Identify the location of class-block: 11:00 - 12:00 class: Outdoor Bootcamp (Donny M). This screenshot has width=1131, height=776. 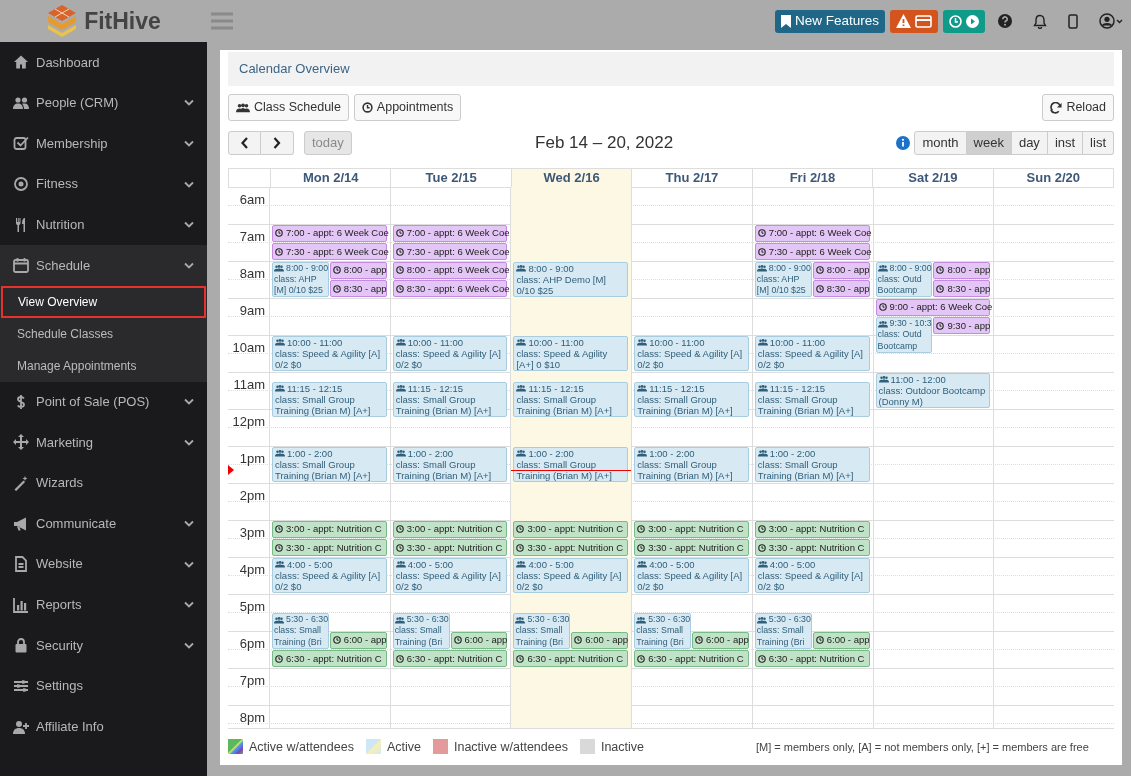
(933, 390).